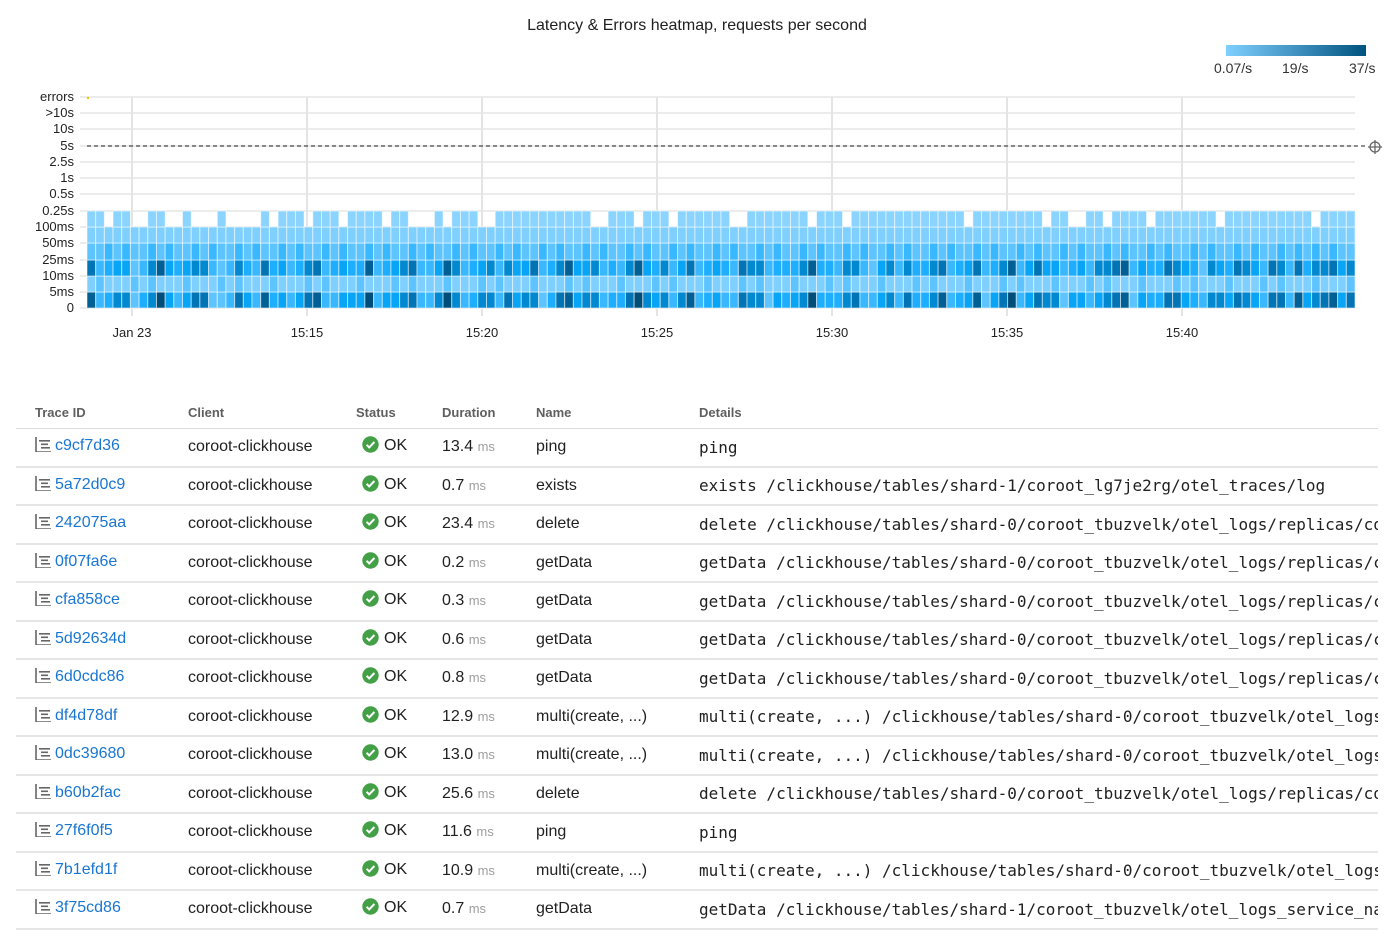 This screenshot has height=930, width=1400. I want to click on y-tick-label: errors, so click(57, 96).